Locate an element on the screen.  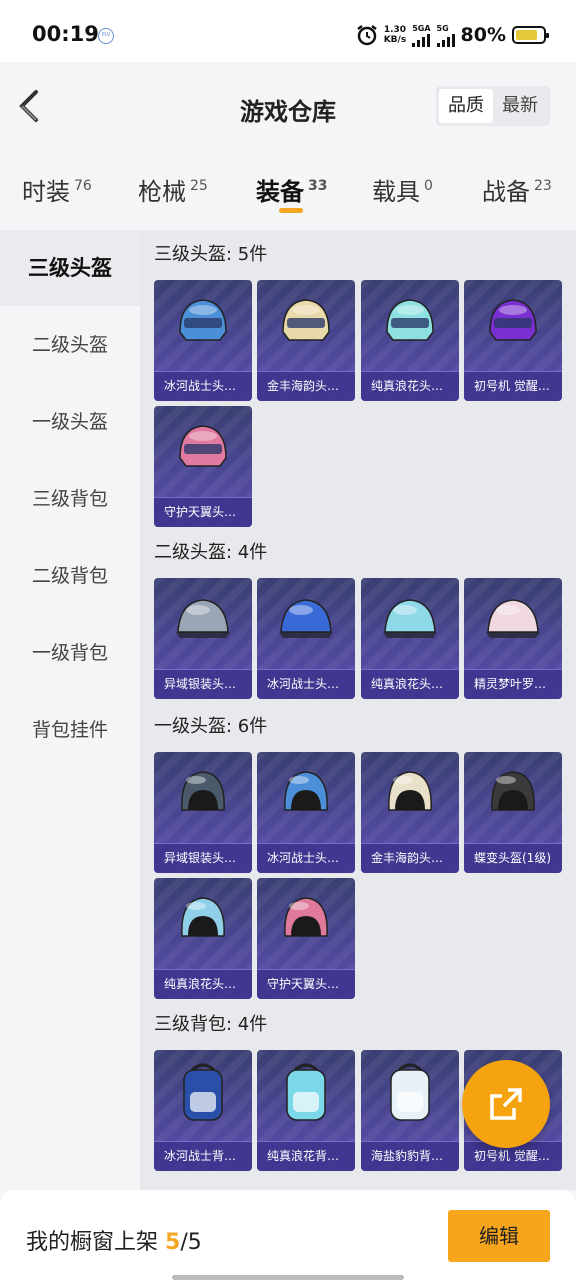
app-notification-icon: PLV is located at coordinates (106, 36).